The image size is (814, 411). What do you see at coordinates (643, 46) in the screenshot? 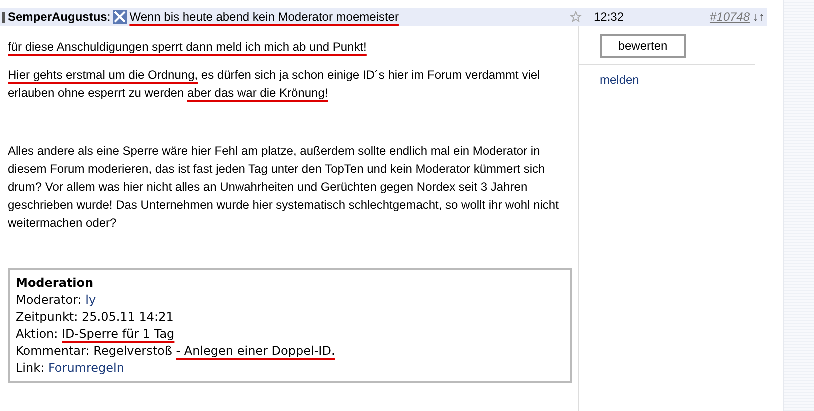
I see `rate-button: bewerten` at bounding box center [643, 46].